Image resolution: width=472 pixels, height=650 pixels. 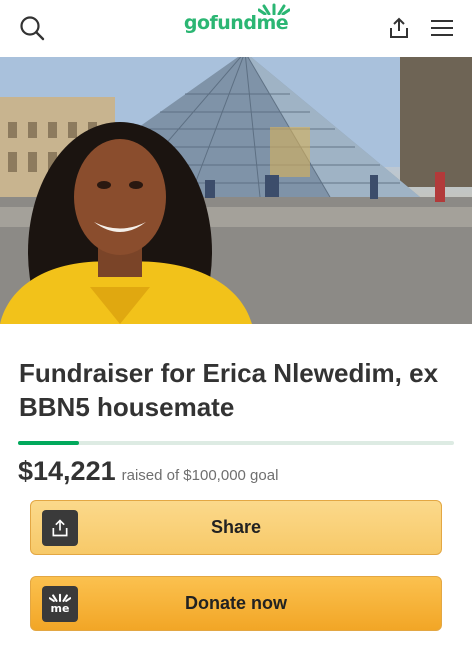 I want to click on progress-bar-fill, so click(x=49, y=443).